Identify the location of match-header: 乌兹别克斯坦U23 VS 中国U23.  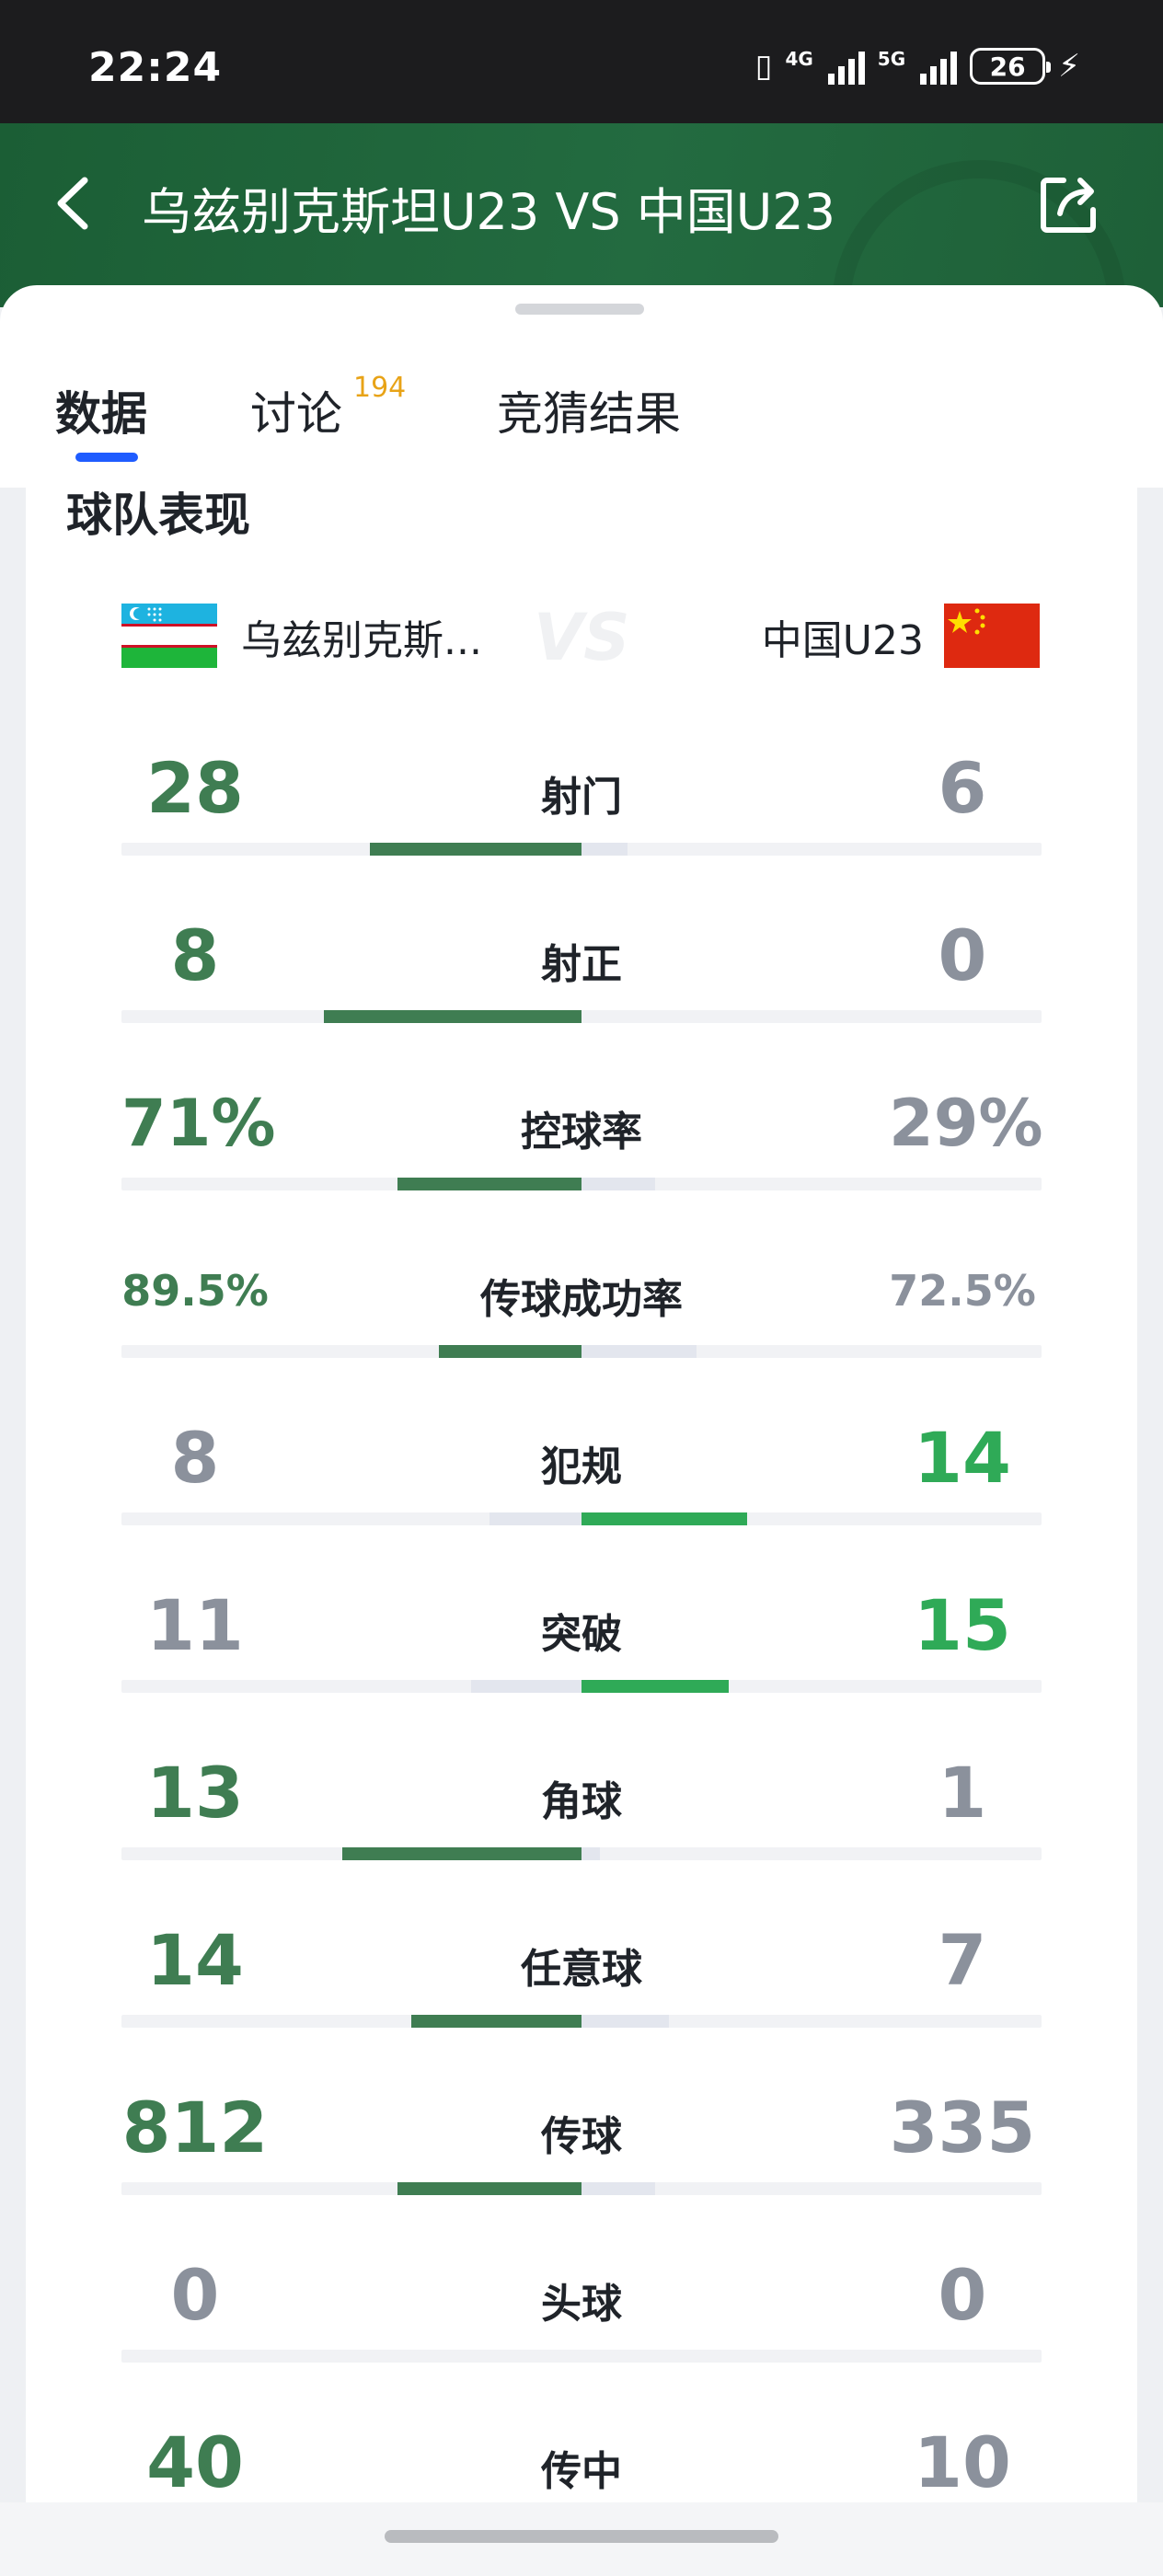
(581, 215).